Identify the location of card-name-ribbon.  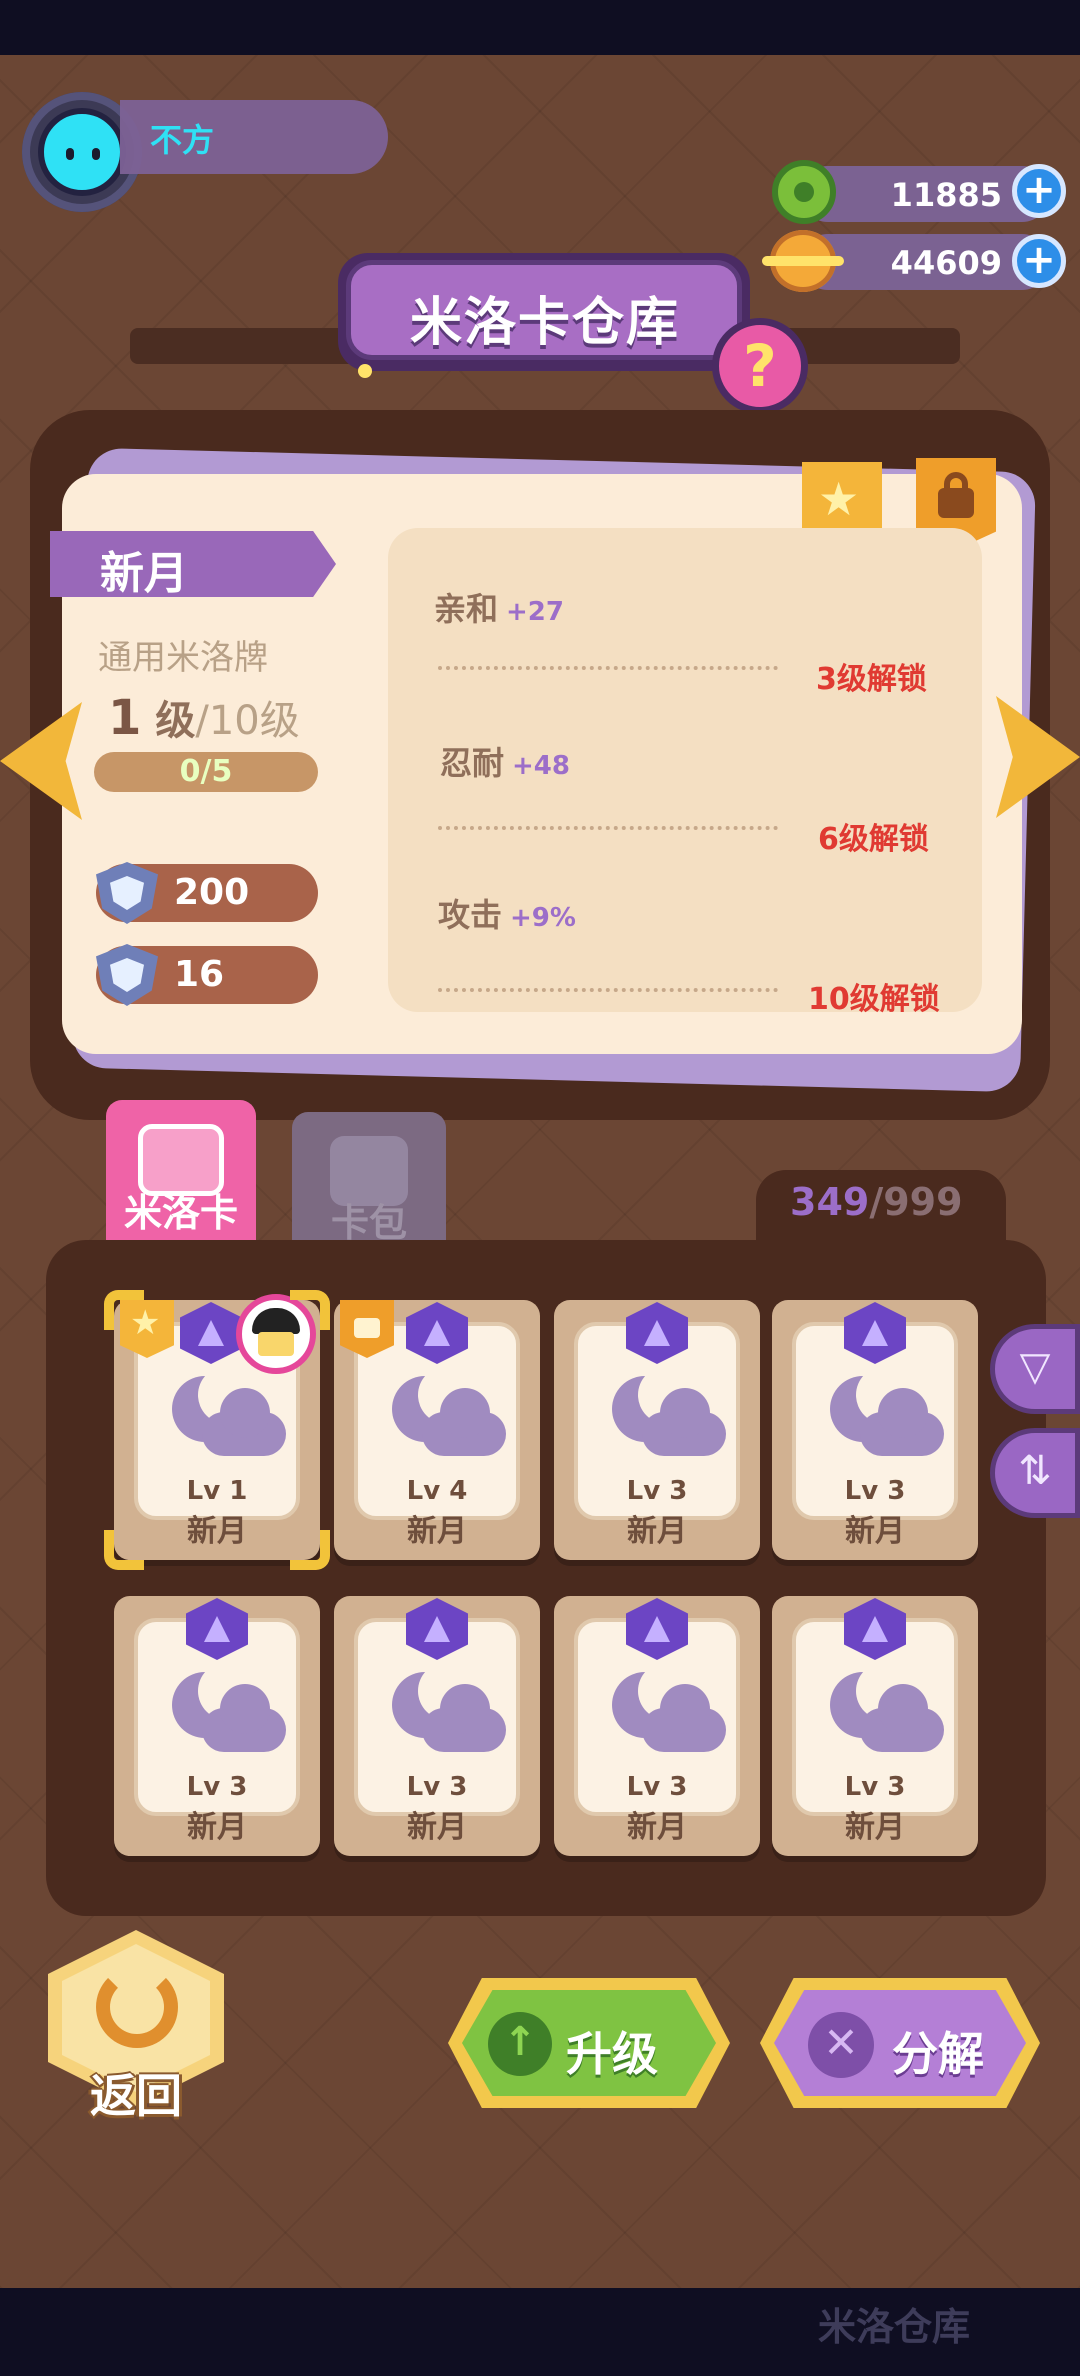
(193, 564).